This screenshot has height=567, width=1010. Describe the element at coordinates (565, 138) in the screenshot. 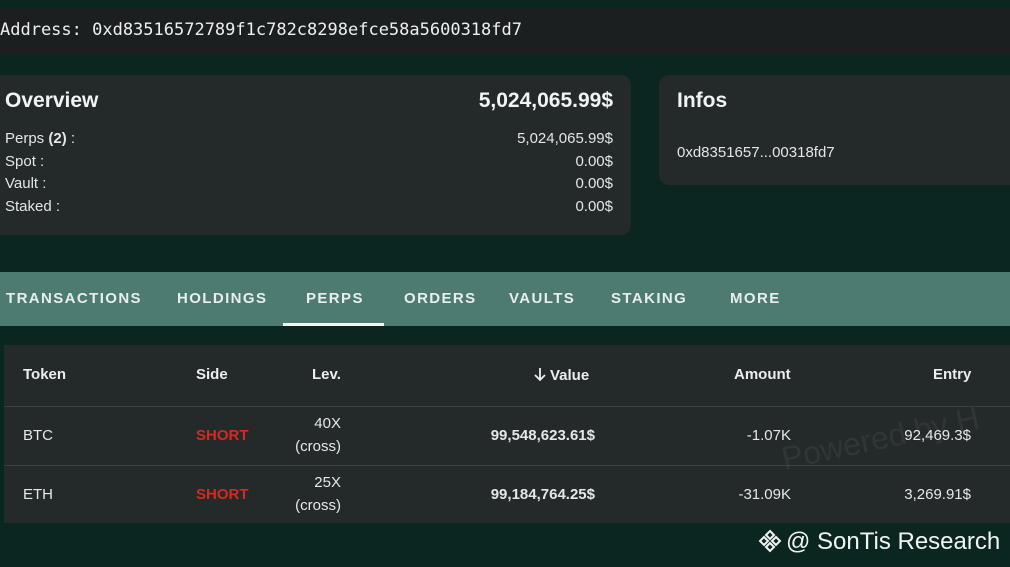

I see `perps-value: 5,024,065.99$` at that location.